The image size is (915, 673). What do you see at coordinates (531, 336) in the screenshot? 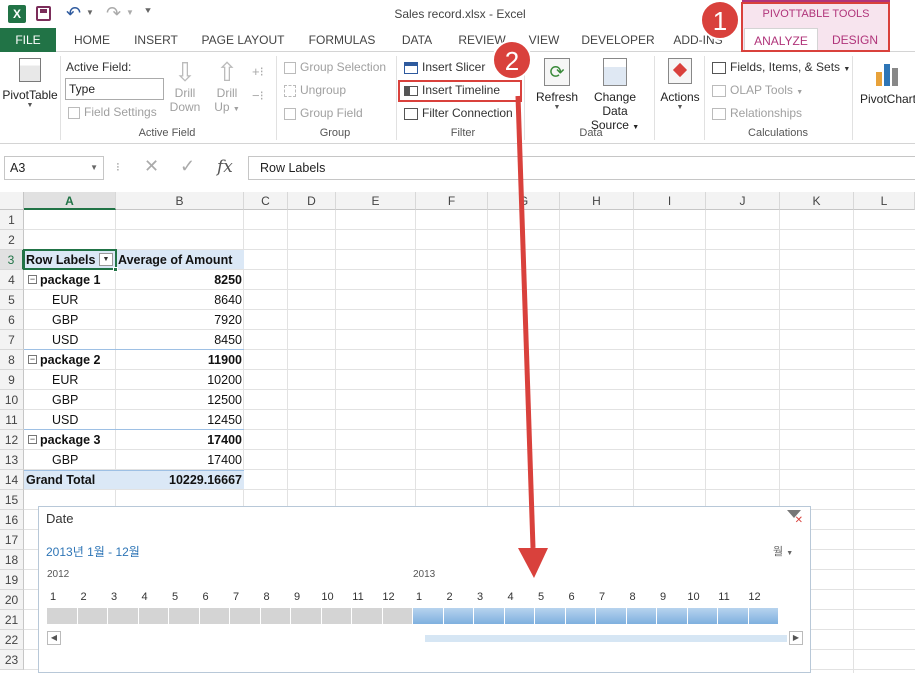
I see `annotation-arrow` at bounding box center [531, 336].